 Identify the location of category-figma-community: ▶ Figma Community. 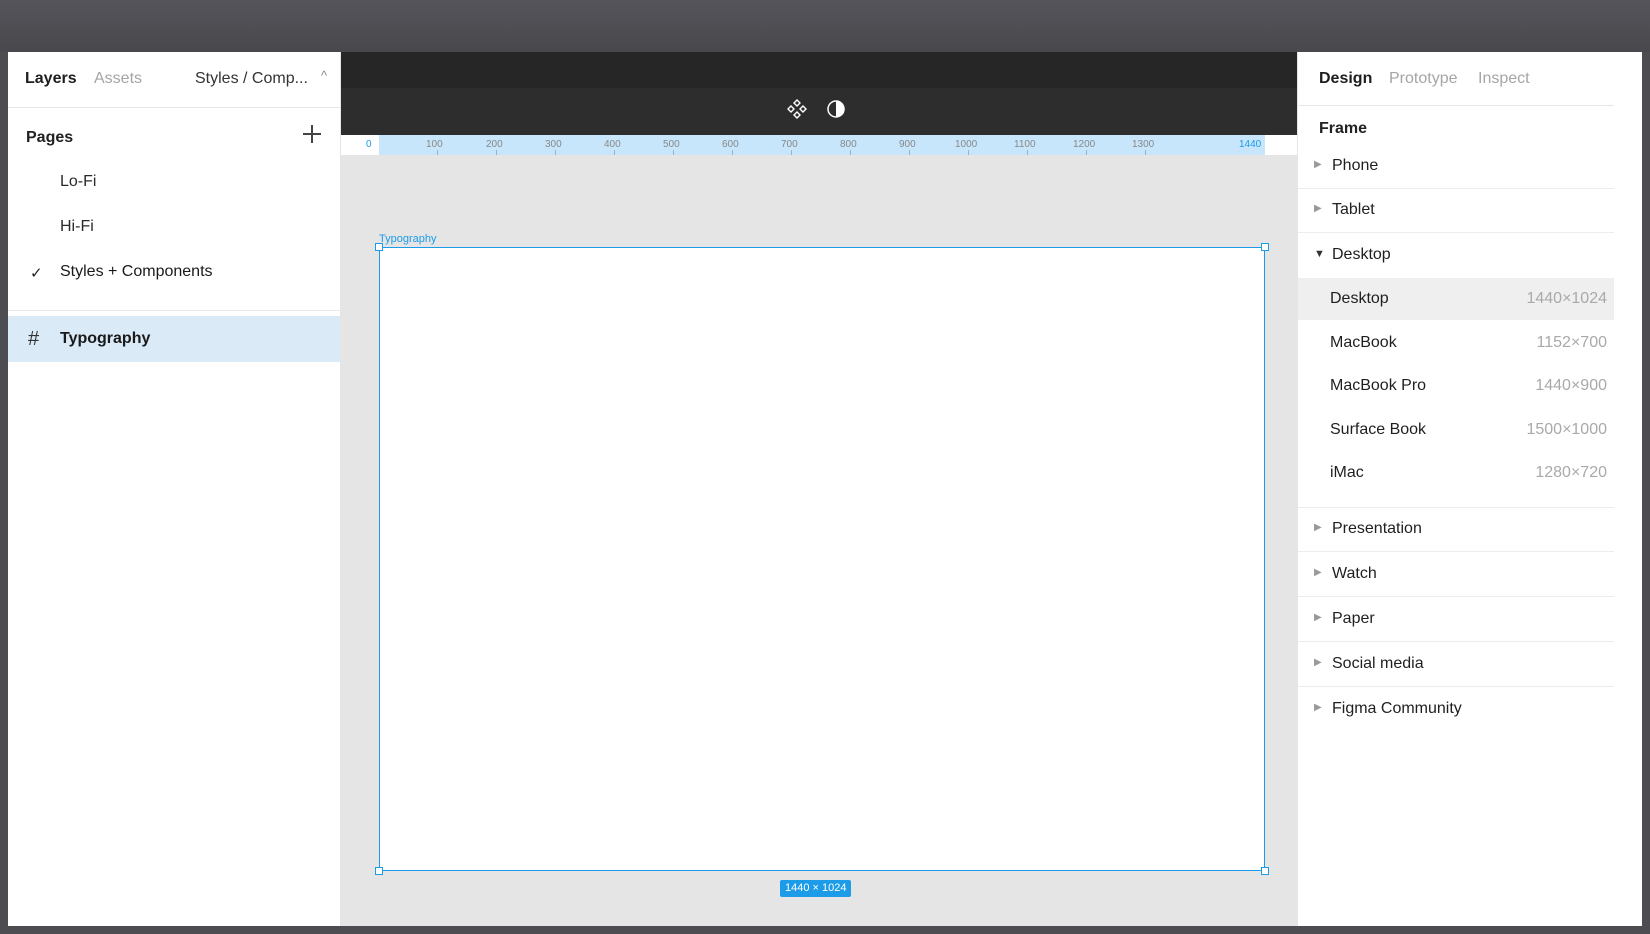
(1456, 710).